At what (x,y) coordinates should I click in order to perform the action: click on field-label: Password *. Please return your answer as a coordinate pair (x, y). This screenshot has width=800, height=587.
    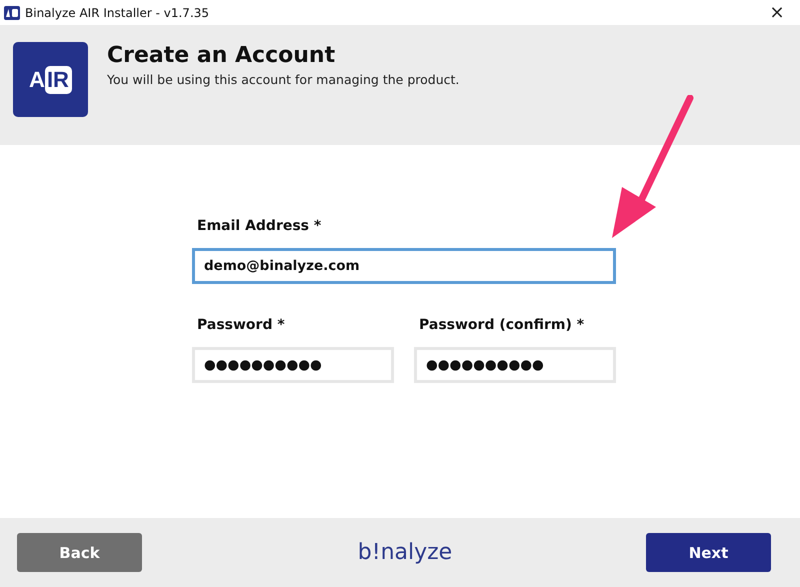
    Looking at the image, I should click on (241, 325).